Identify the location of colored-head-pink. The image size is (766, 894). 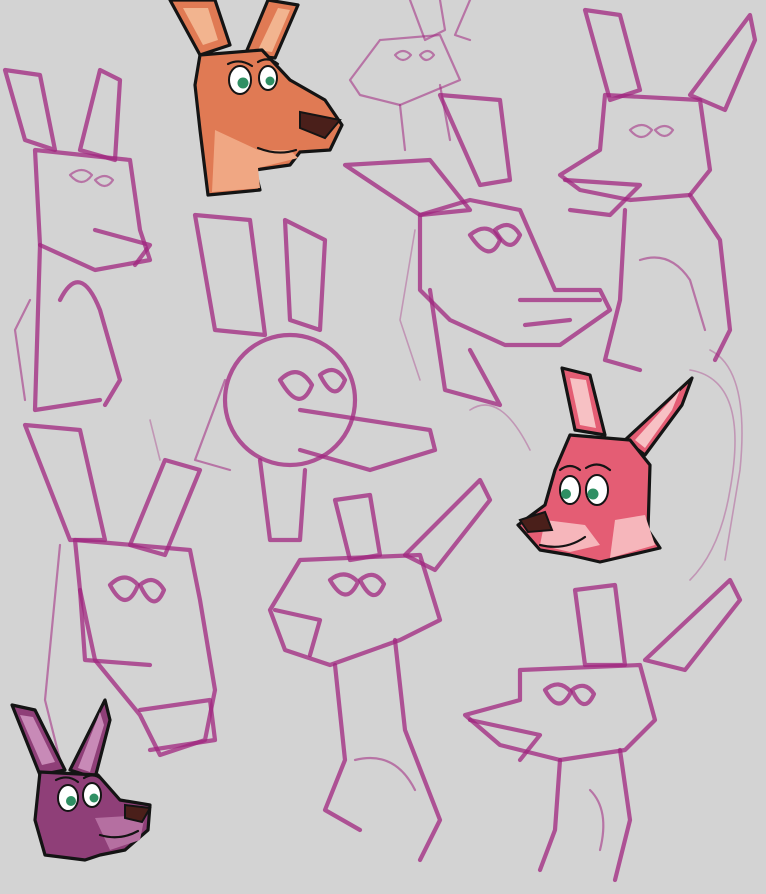
(605, 465).